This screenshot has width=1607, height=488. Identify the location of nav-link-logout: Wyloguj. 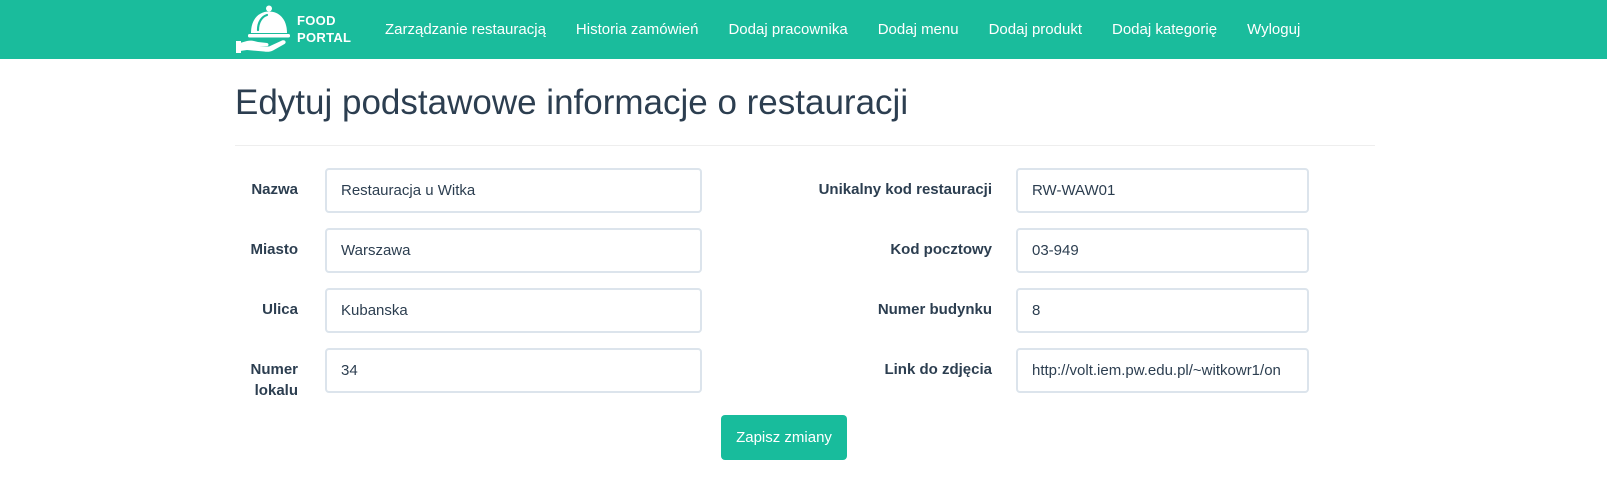
(1273, 29).